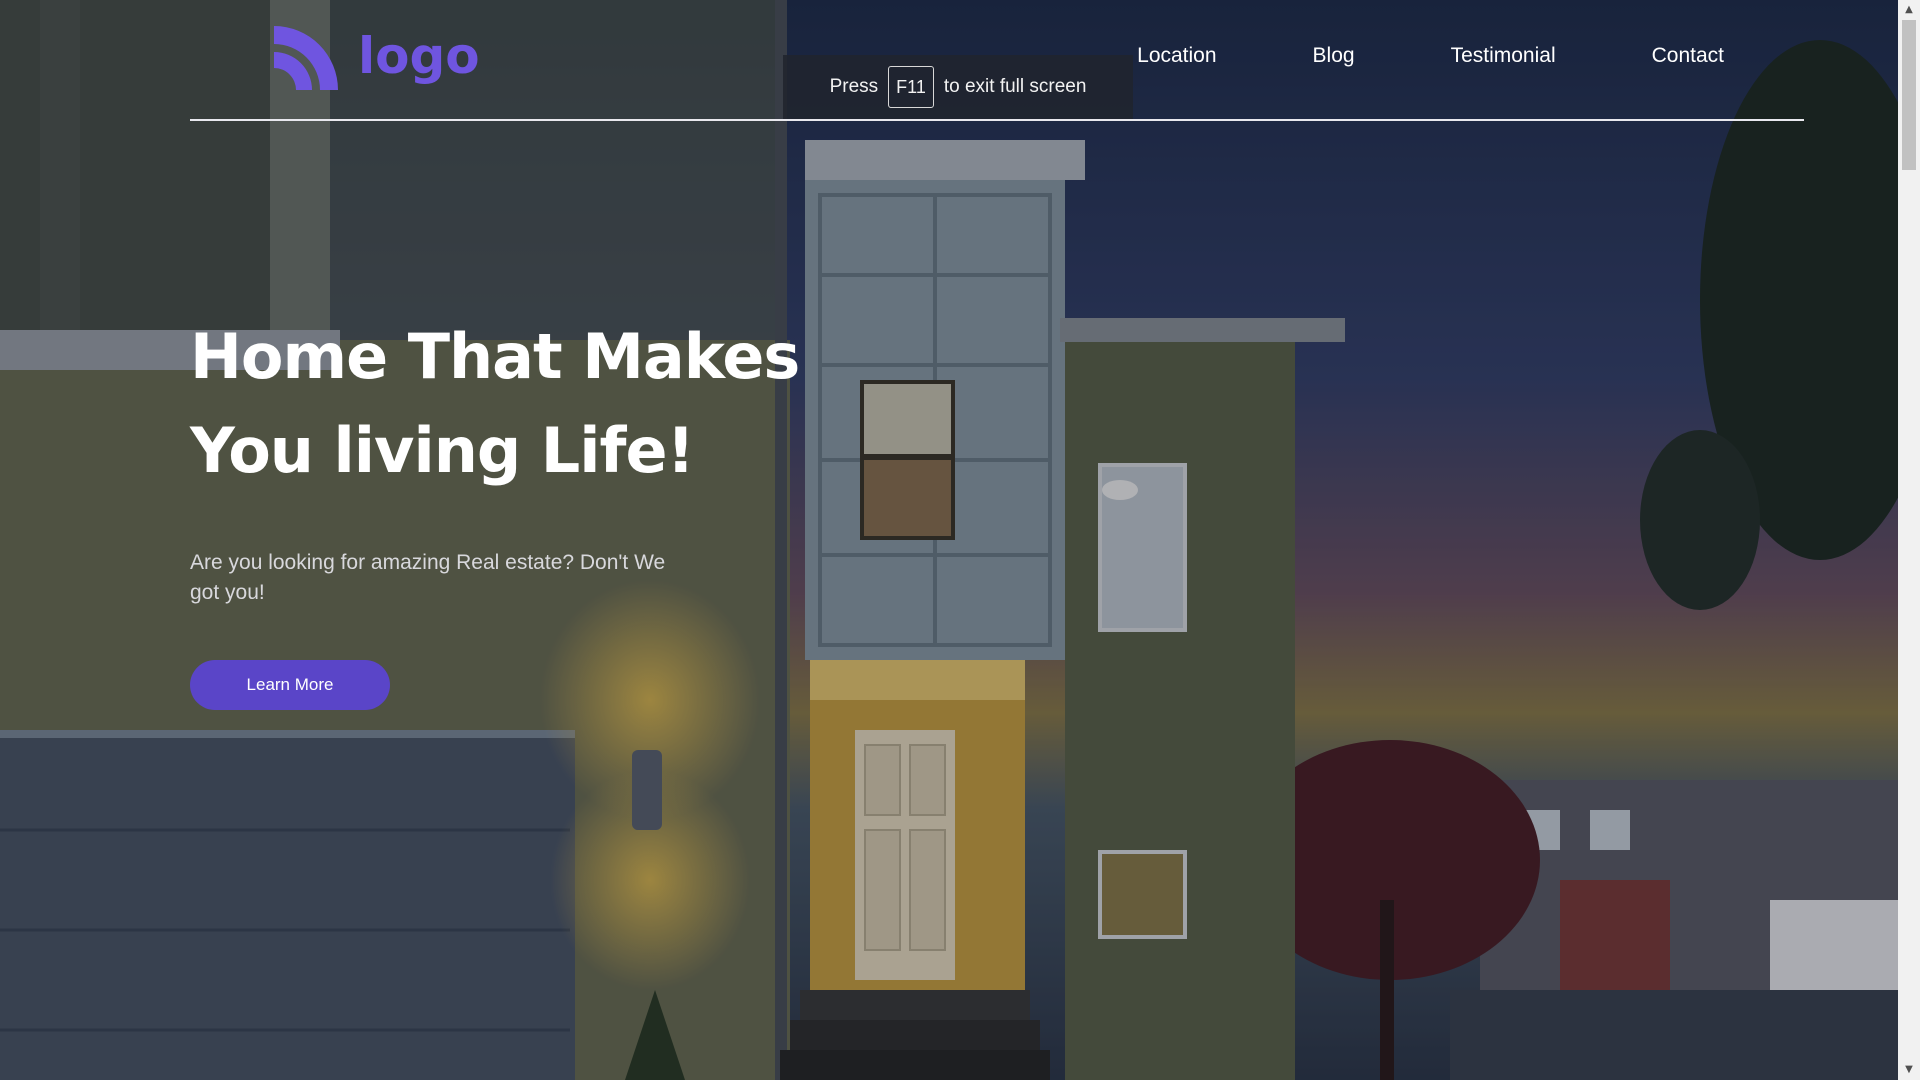  What do you see at coordinates (1334, 56) in the screenshot?
I see `nav-item-blog: Blog` at bounding box center [1334, 56].